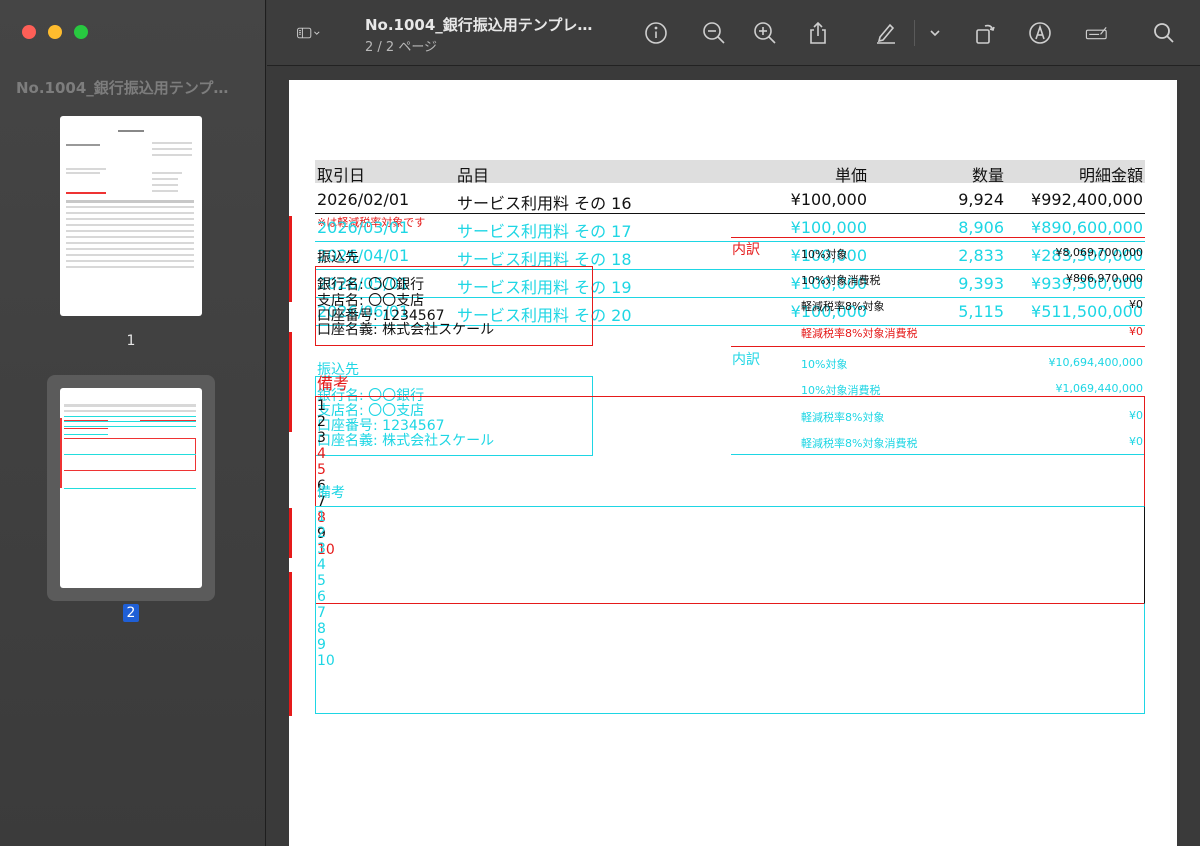 The height and width of the screenshot is (846, 1200). I want to click on remarks-line: 8, so click(321, 629).